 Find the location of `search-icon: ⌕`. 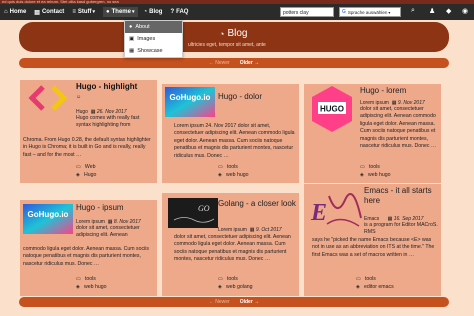

search-icon: ⌕ is located at coordinates (413, 11).